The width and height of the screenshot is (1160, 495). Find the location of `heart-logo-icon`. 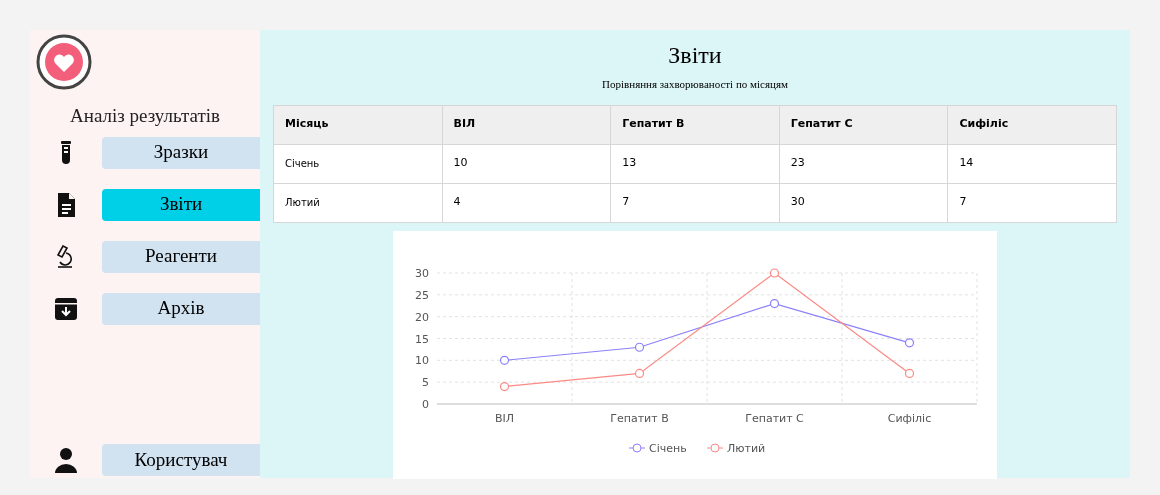

heart-logo-icon is located at coordinates (64, 62).